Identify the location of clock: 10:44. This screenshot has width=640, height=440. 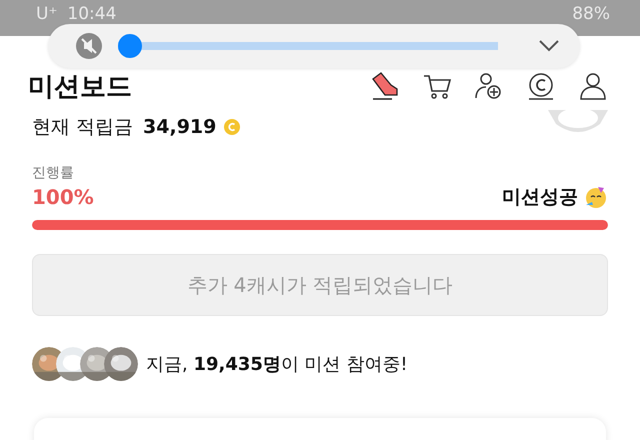
(91, 14).